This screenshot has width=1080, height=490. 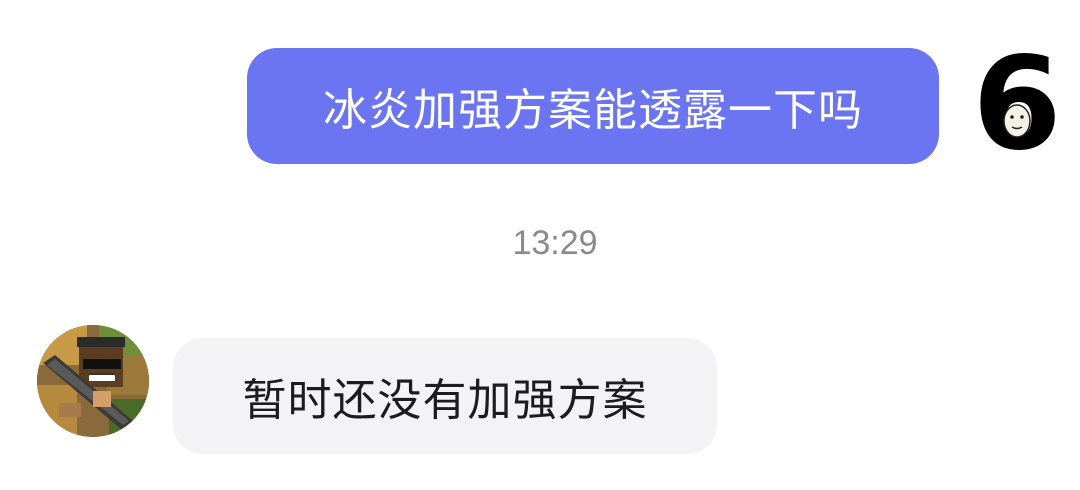 I want to click on self-avatar: 6, so click(x=1017, y=104).